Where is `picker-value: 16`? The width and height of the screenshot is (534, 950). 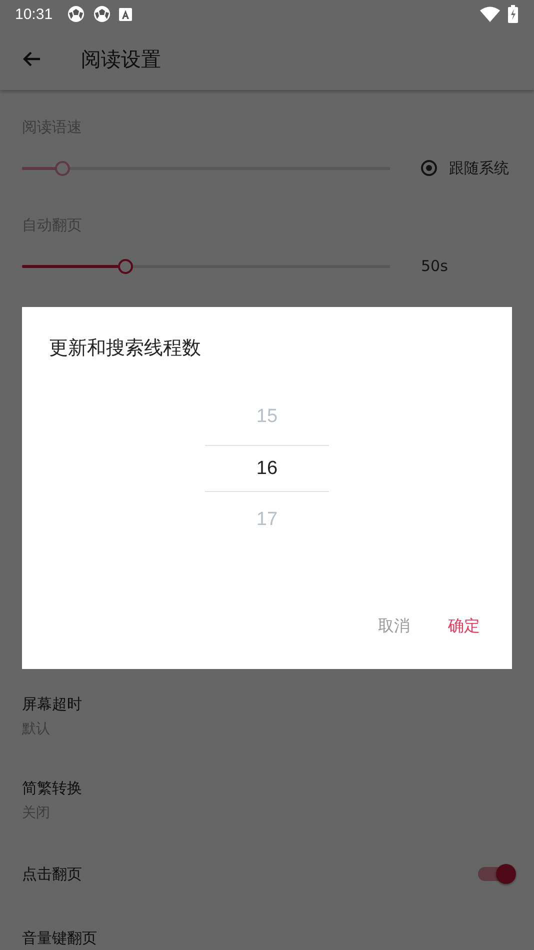 picker-value: 16 is located at coordinates (267, 468).